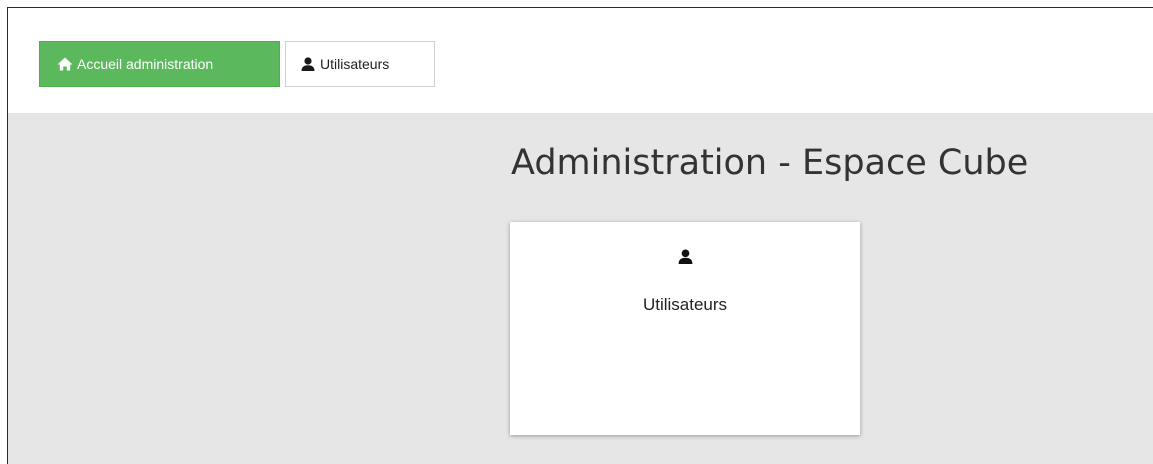 This screenshot has height=464, width=1153. What do you see at coordinates (685, 328) in the screenshot?
I see `users-card: Utilisateurs` at bounding box center [685, 328].